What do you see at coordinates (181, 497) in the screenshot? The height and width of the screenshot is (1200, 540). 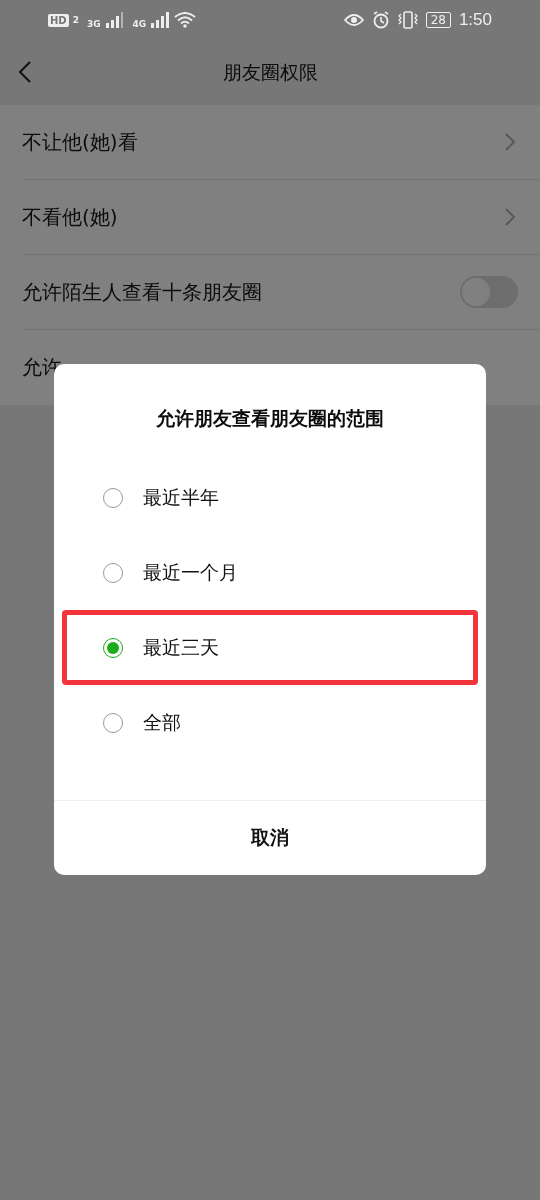 I see `option-label: 最近半年` at bounding box center [181, 497].